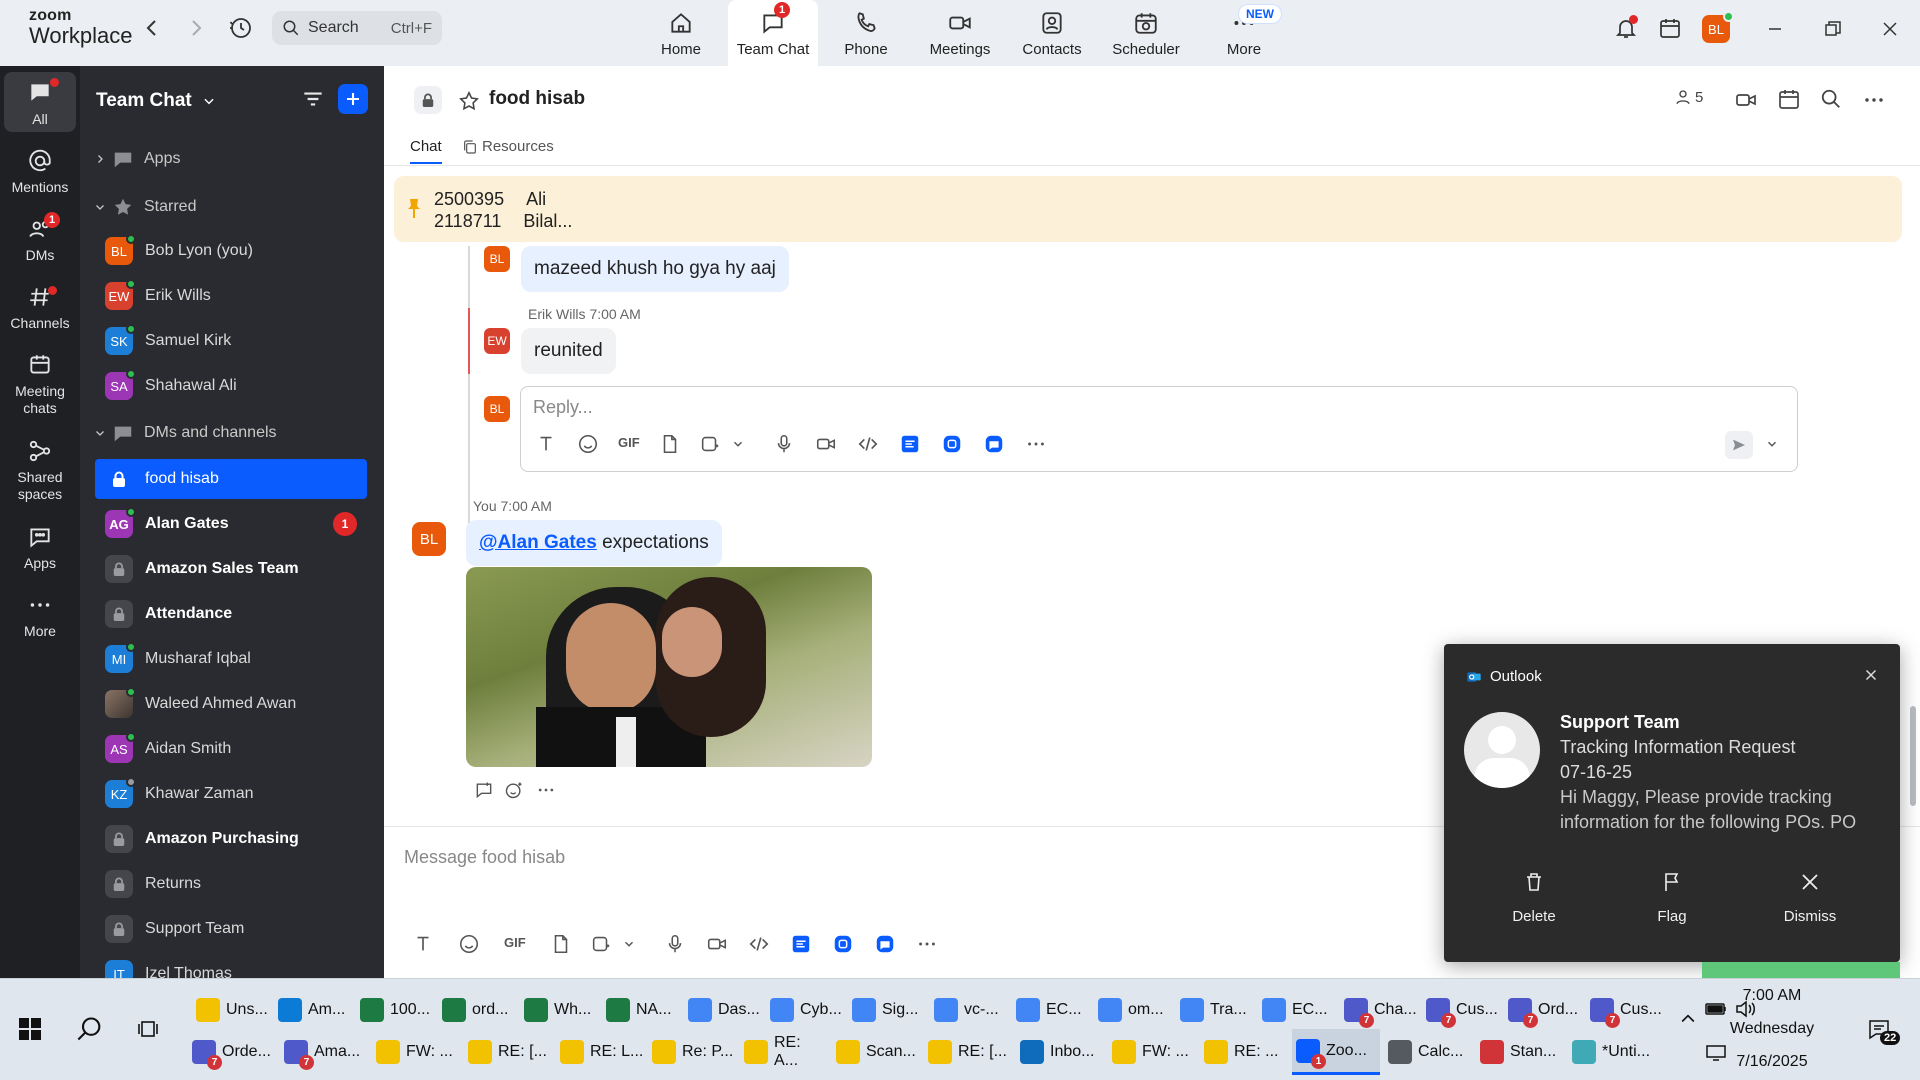 This screenshot has width=1920, height=1080. Describe the element at coordinates (759, 944) in the screenshot. I see `code-snippet-icon` at that location.